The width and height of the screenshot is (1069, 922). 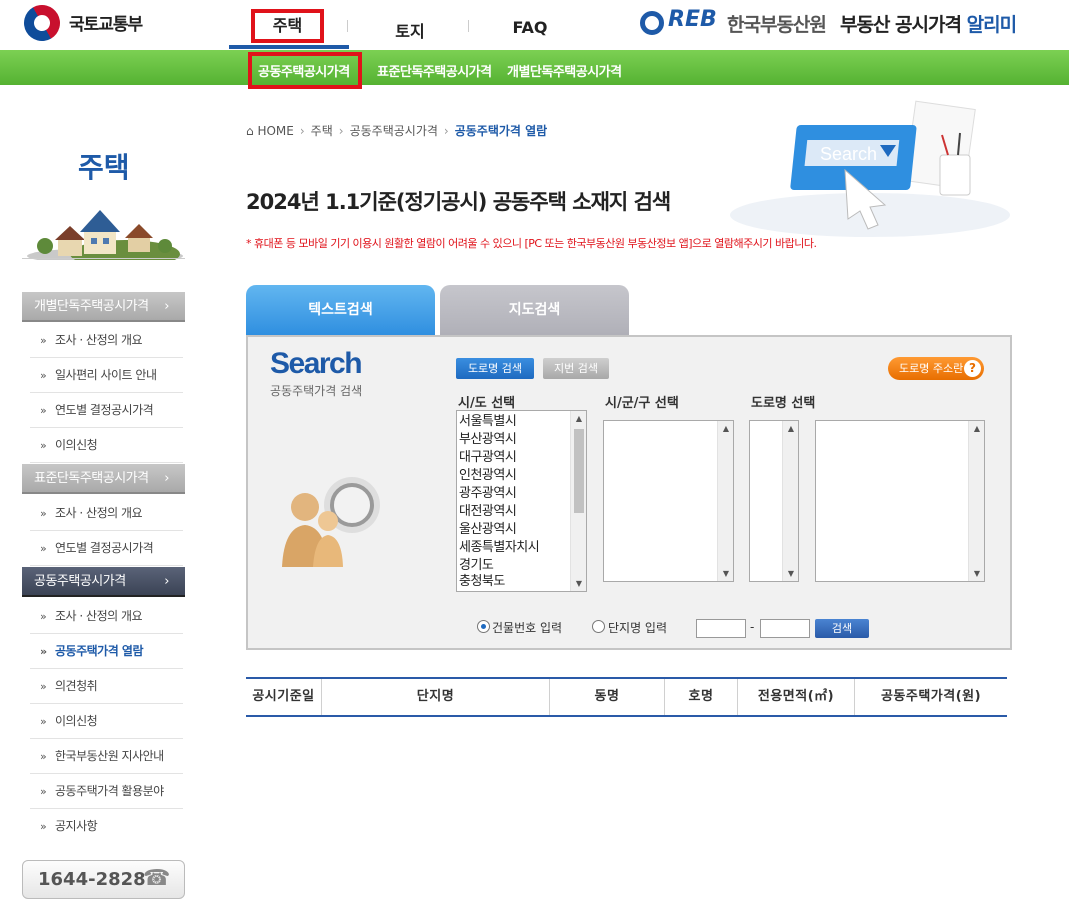 I want to click on sidebar-section-label: 공동주택공시가격, so click(x=80, y=581).